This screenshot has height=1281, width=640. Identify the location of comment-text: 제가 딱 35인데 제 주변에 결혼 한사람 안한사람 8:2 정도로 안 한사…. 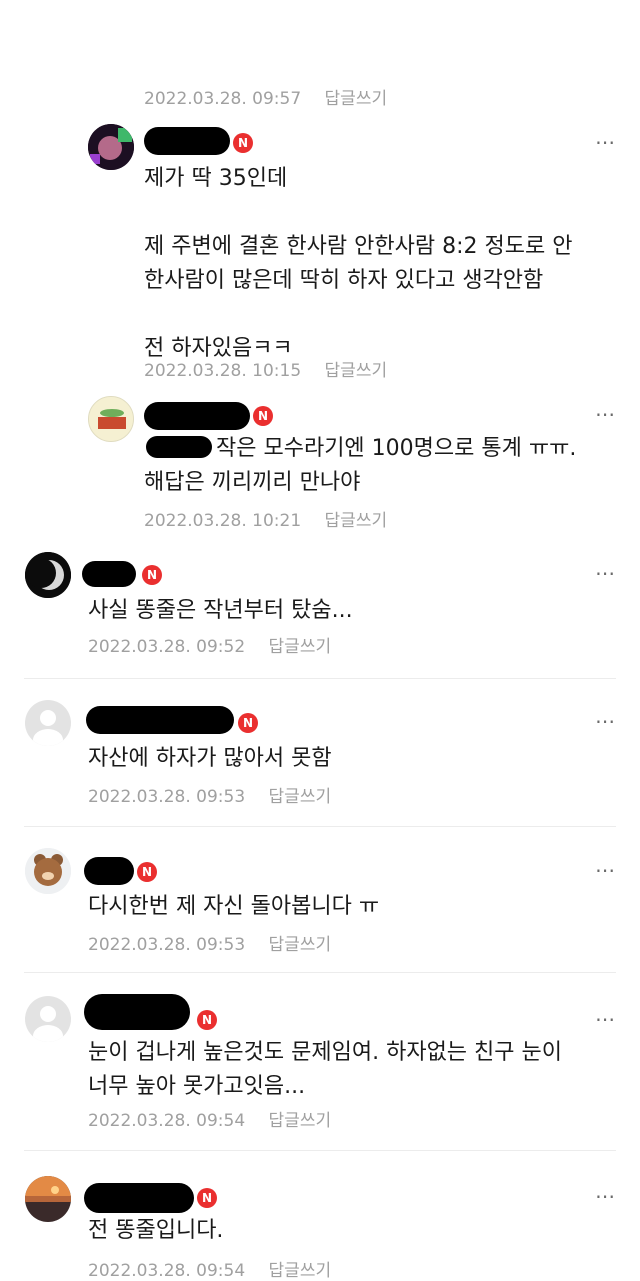
(358, 263).